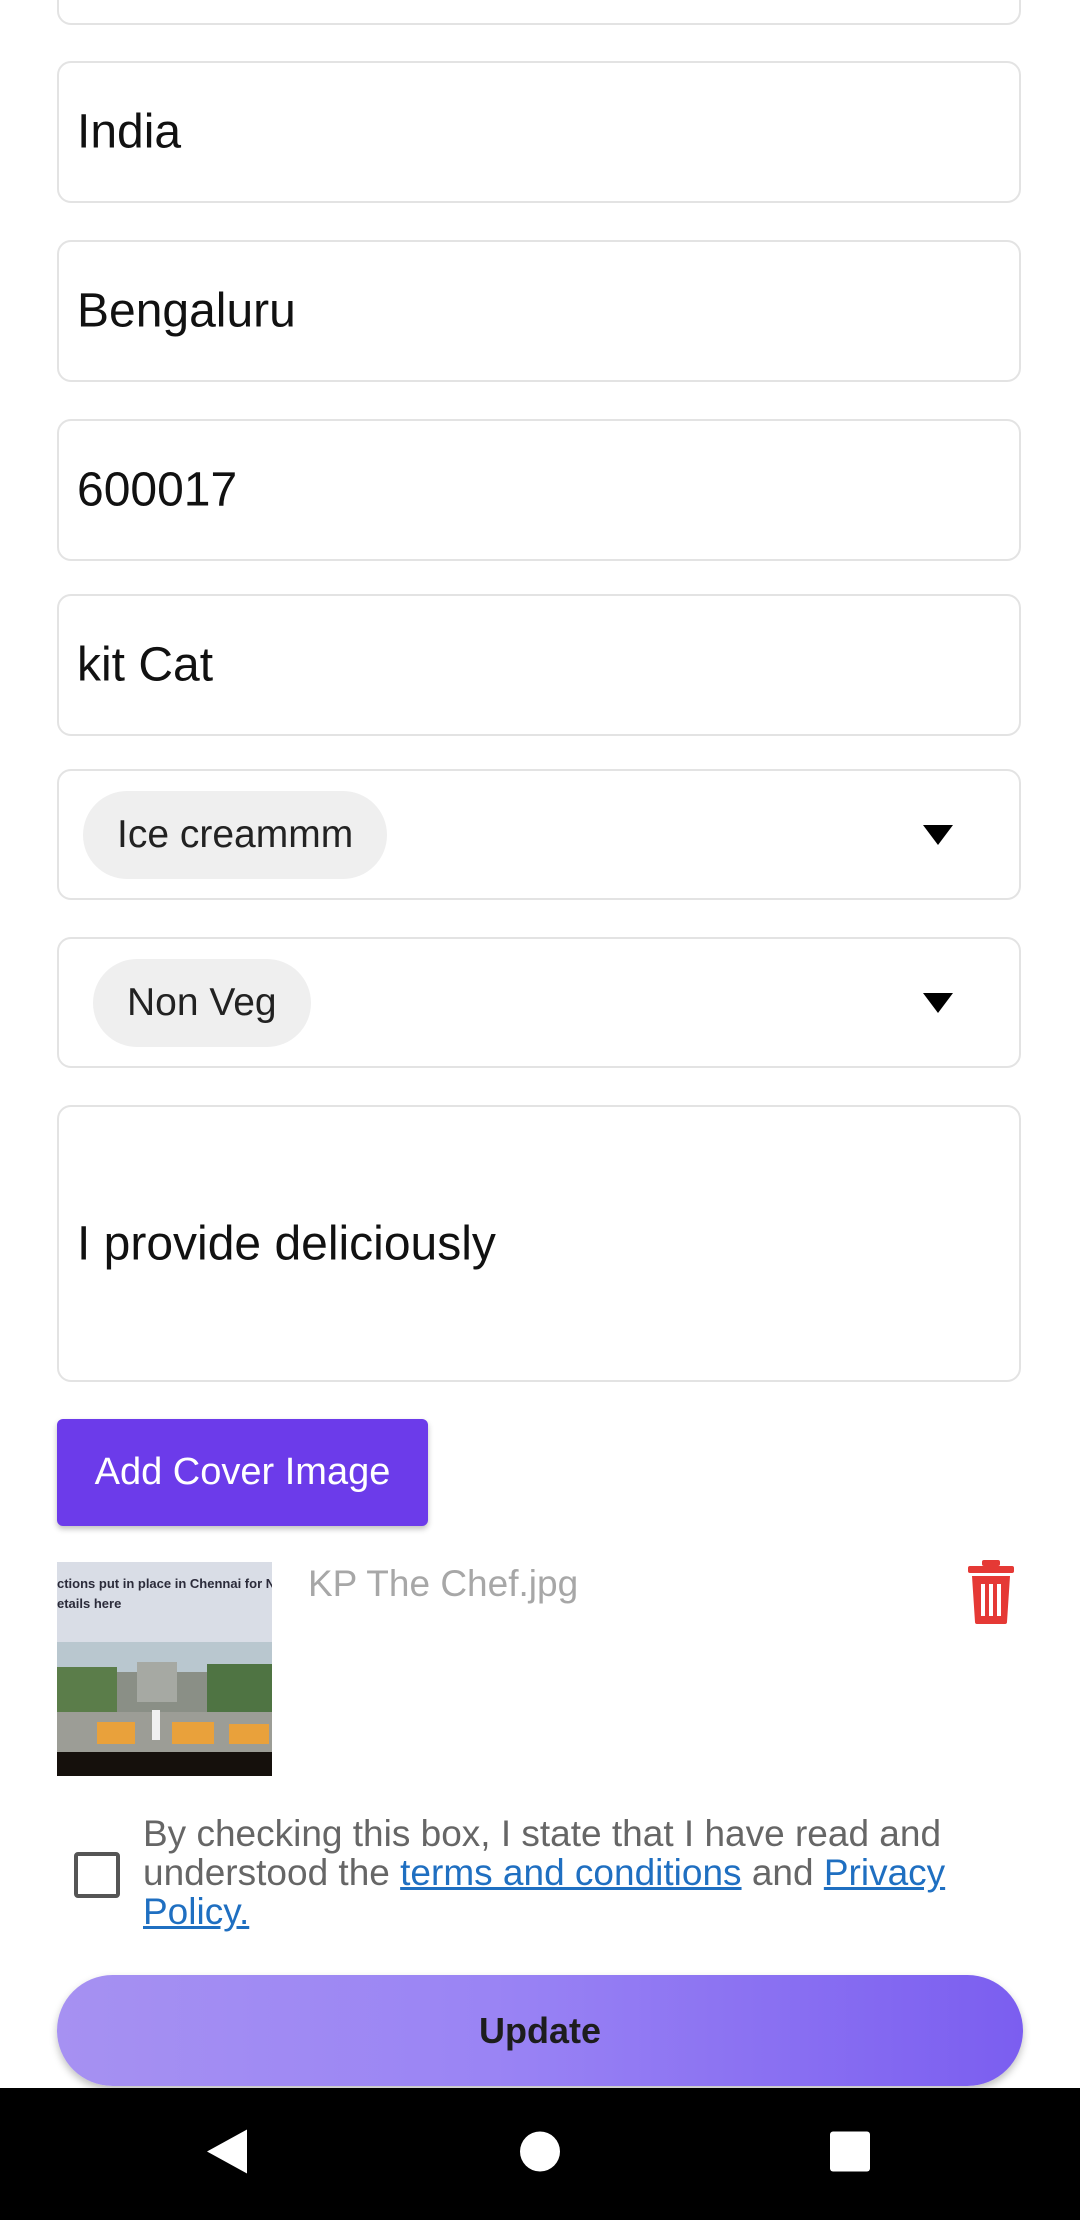 This screenshot has height=2220, width=1080. I want to click on system-nav-bar, so click(540, 2154).